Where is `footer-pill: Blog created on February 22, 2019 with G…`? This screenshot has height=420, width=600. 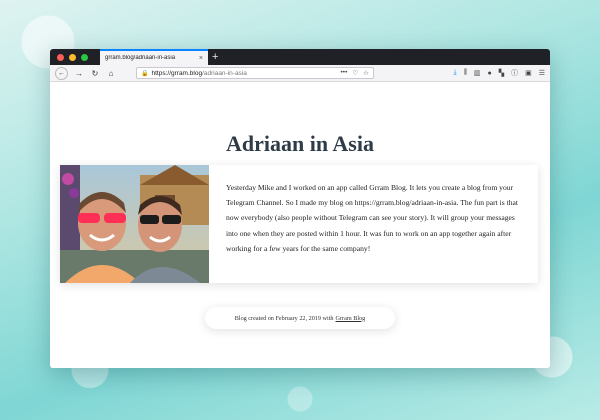 footer-pill: Blog created on February 22, 2019 with G… is located at coordinates (300, 318).